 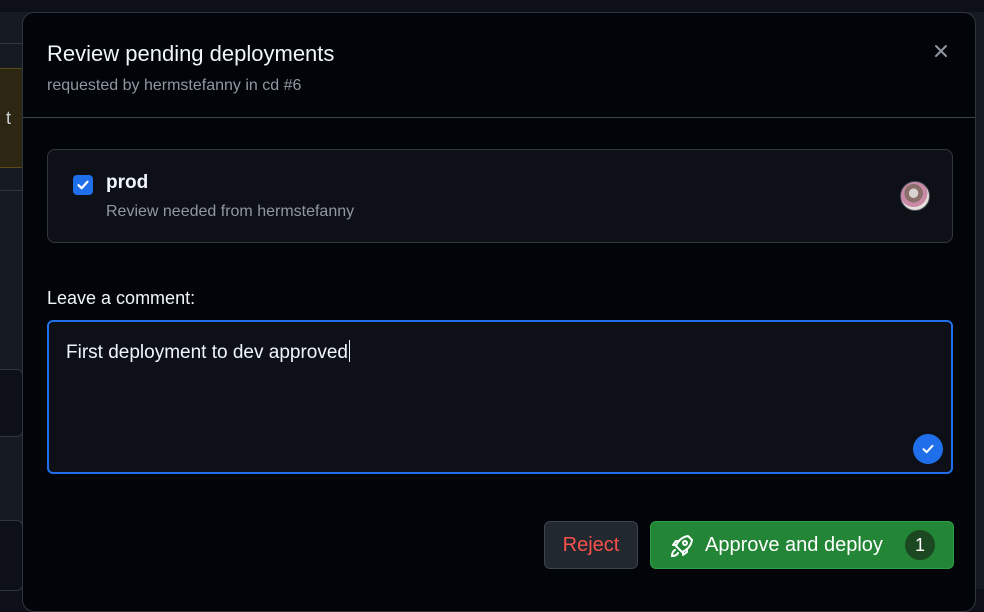 What do you see at coordinates (500, 196) in the screenshot?
I see `environment-option: prod Review needed from hermstefanny` at bounding box center [500, 196].